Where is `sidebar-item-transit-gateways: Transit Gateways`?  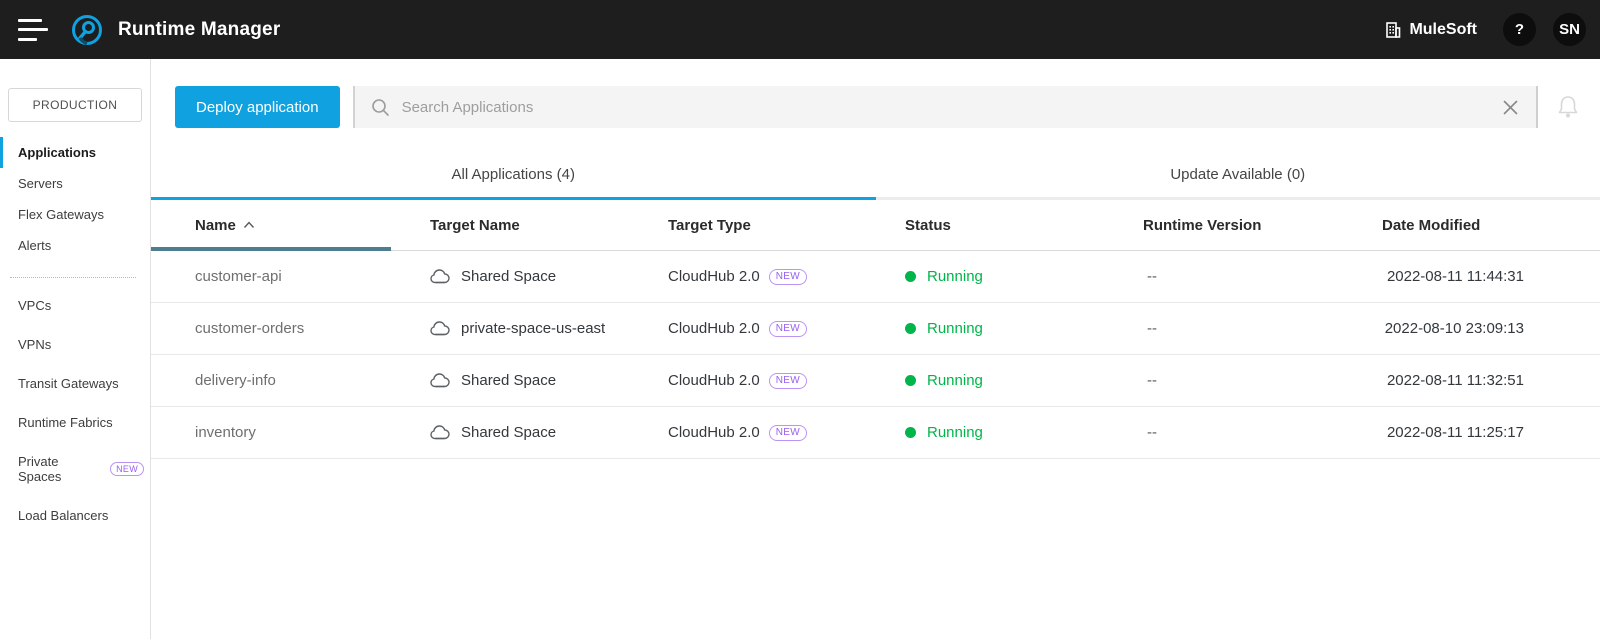
sidebar-item-transit-gateways: Transit Gateways is located at coordinates (75, 383).